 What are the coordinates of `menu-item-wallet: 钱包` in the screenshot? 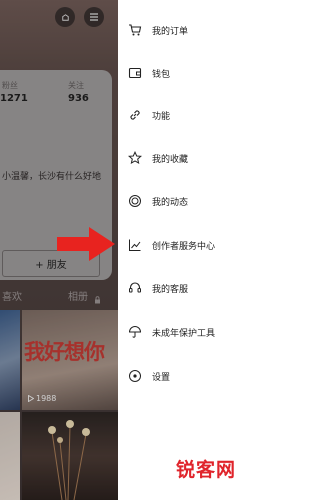 It's located at (193, 73).